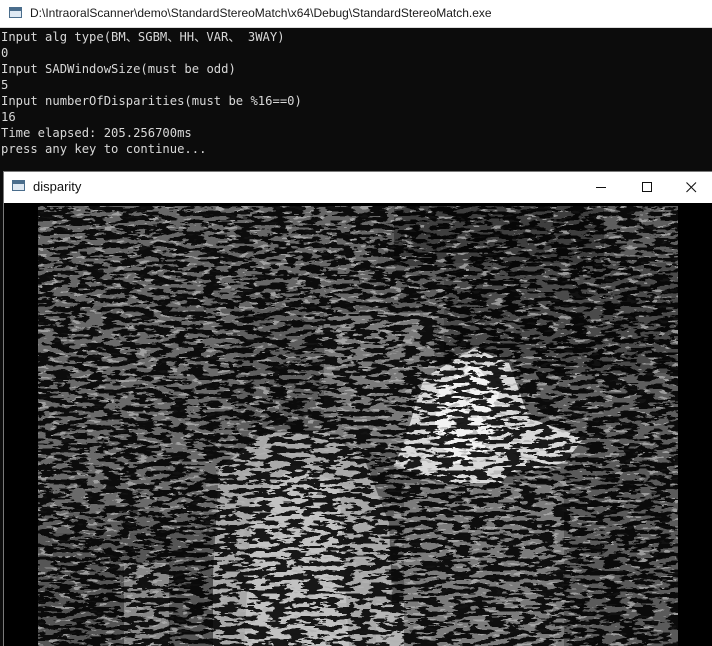 The image size is (712, 646). Describe the element at coordinates (18, 185) in the screenshot. I see `disparity-app-icon` at that location.